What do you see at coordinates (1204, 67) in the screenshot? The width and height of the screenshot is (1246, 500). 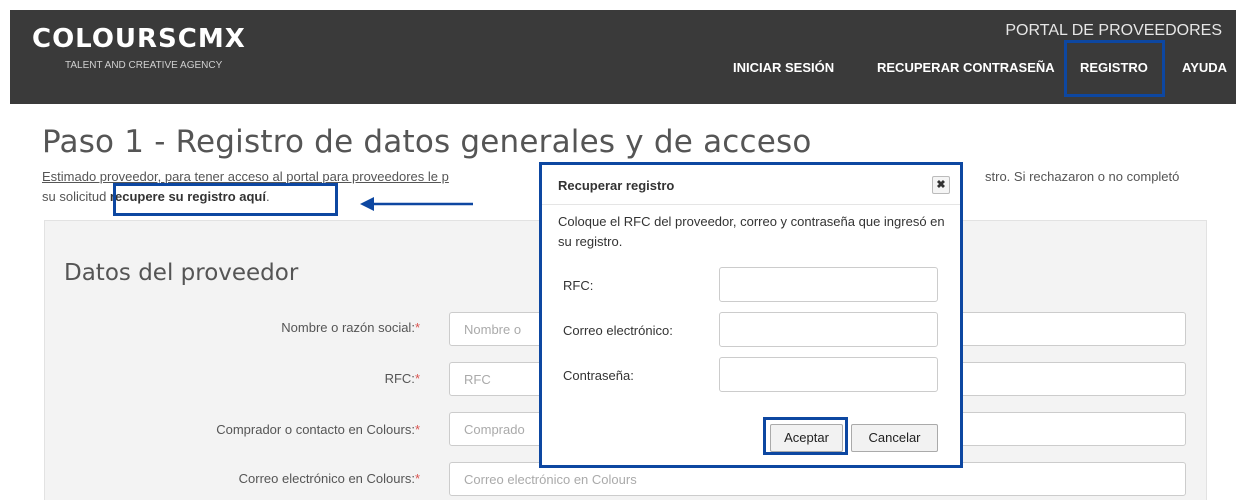 I see `nav-ayuda: AYUDA` at bounding box center [1204, 67].